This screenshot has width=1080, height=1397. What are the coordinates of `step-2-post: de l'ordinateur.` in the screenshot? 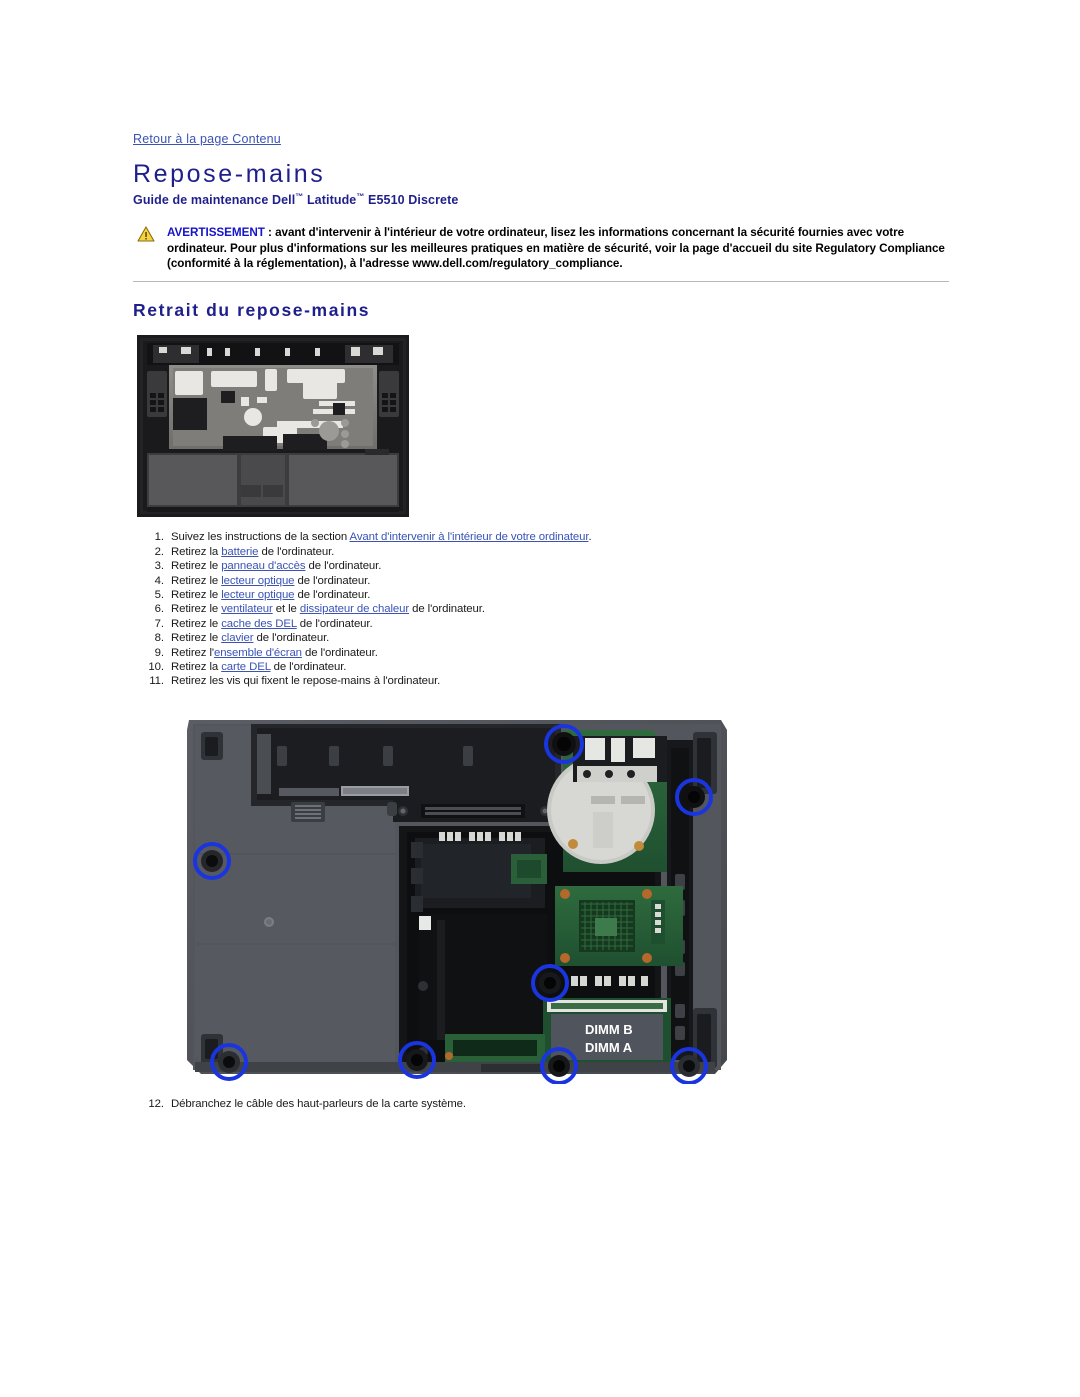 It's located at (296, 551).